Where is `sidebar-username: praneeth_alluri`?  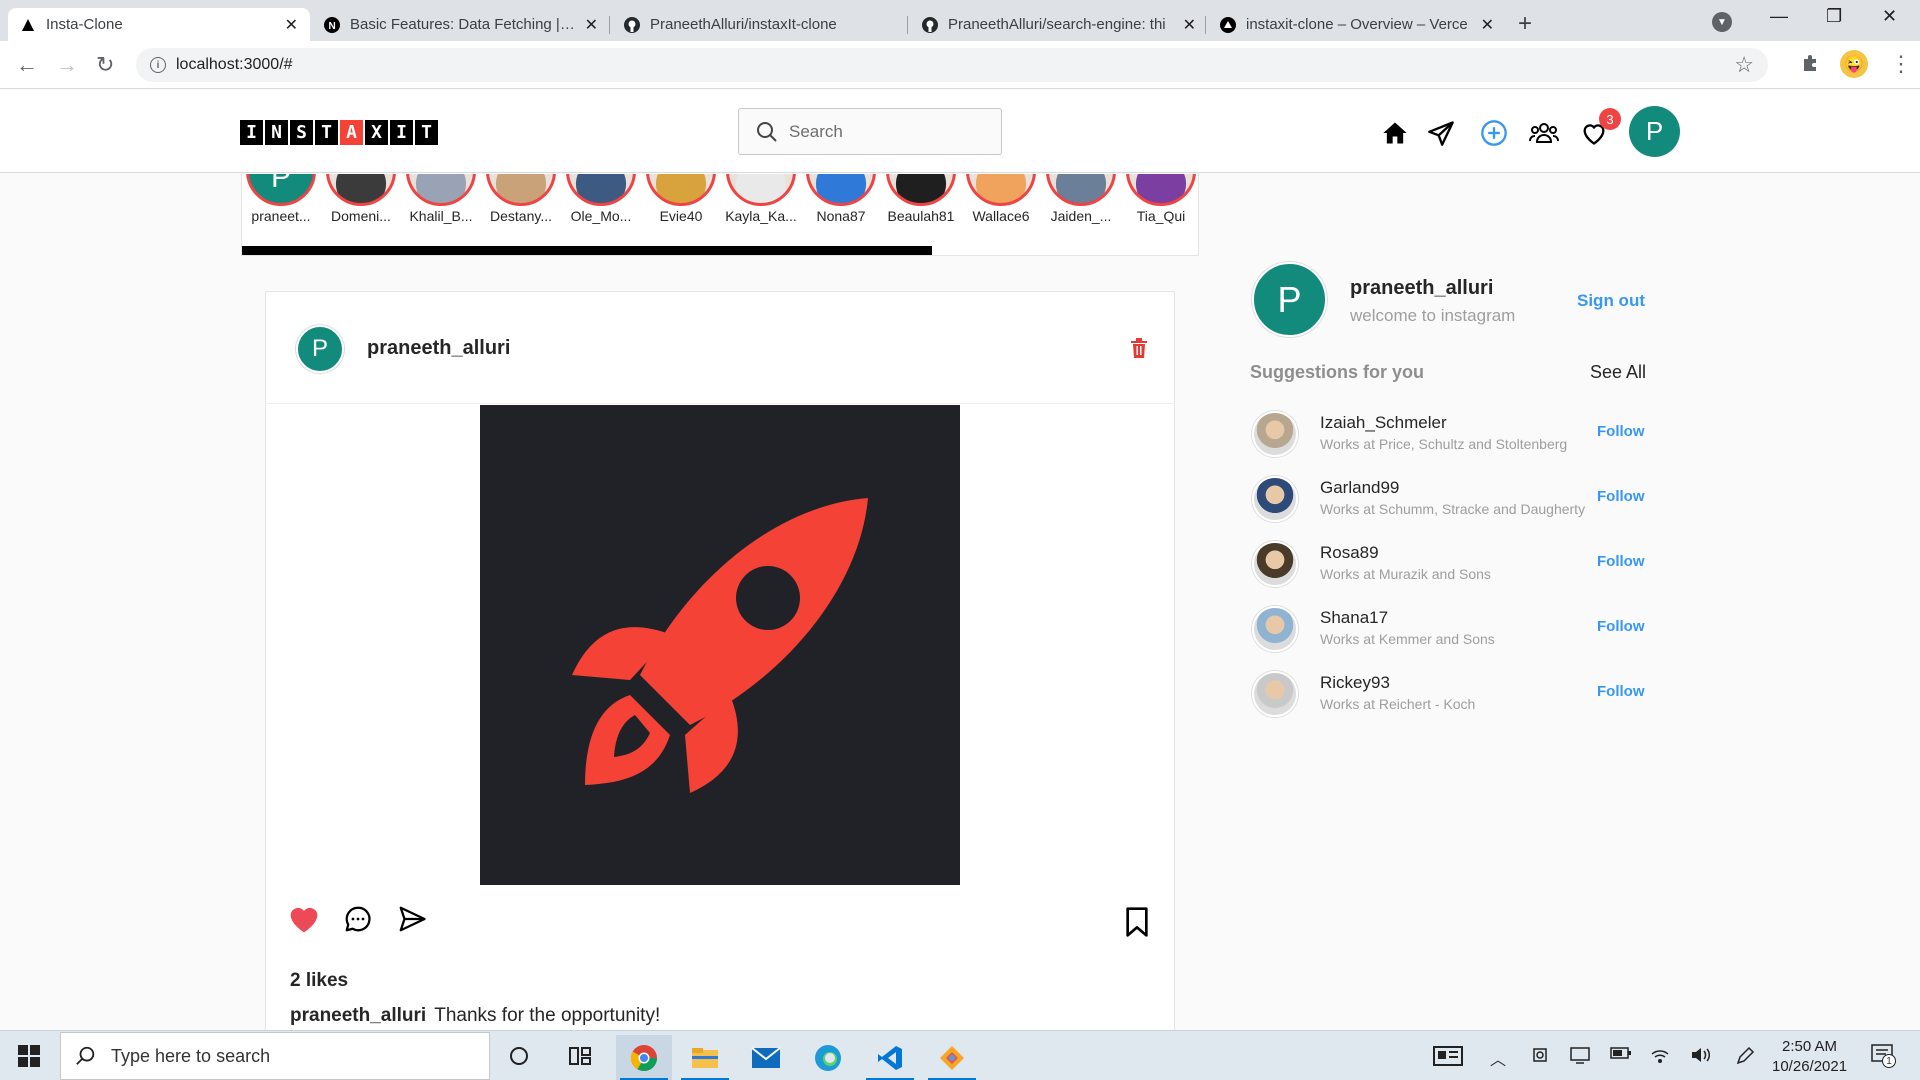 sidebar-username: praneeth_alluri is located at coordinates (1421, 288).